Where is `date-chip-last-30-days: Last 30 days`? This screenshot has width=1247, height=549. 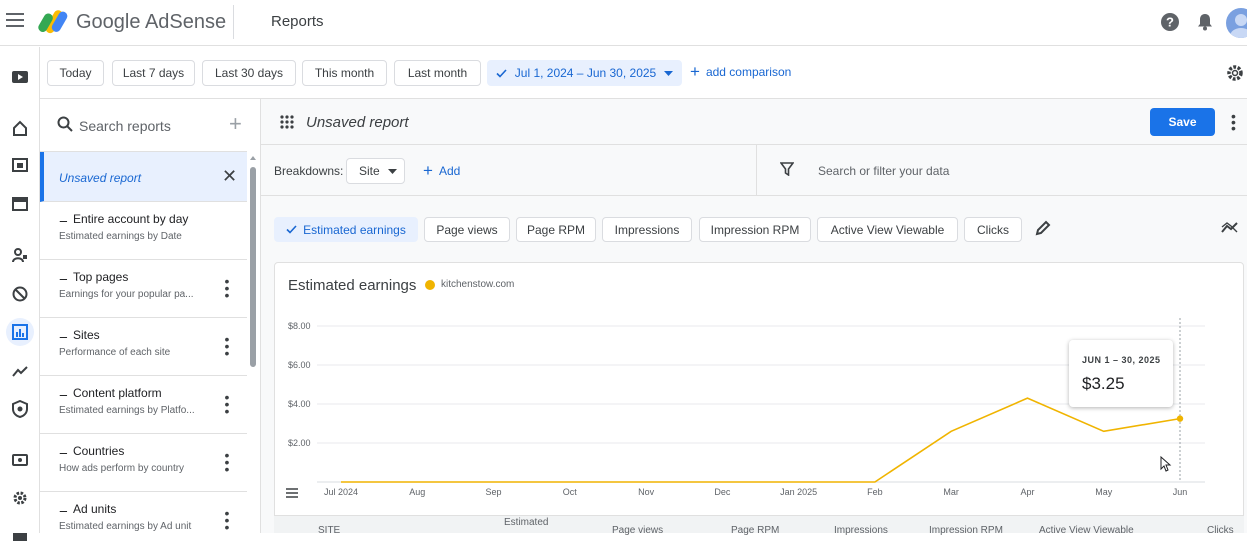
date-chip-last-30-days: Last 30 days is located at coordinates (249, 73).